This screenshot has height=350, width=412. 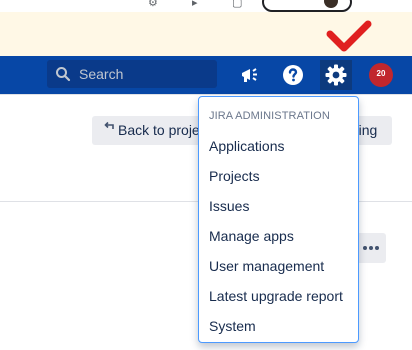 I want to click on top-navigation-bar: Search 20, so click(x=206, y=75).